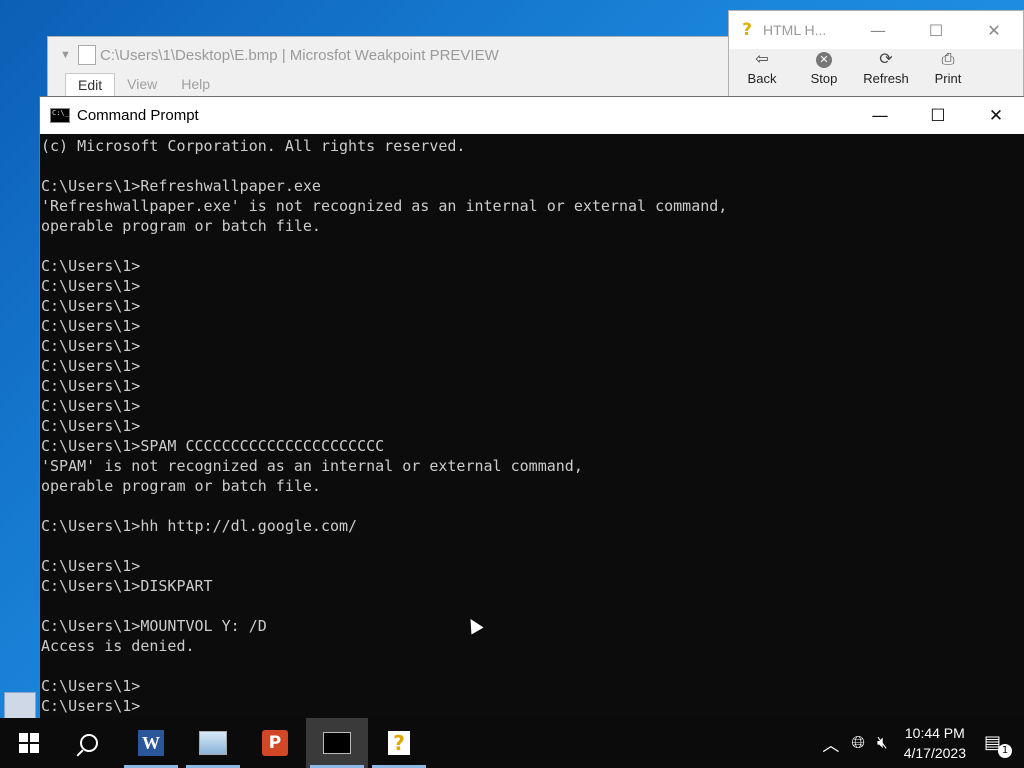 Image resolution: width=1024 pixels, height=768 pixels. Describe the element at coordinates (181, 186) in the screenshot. I see `console-line: C:\Users\1>Refreshwallpaper.exe` at that location.